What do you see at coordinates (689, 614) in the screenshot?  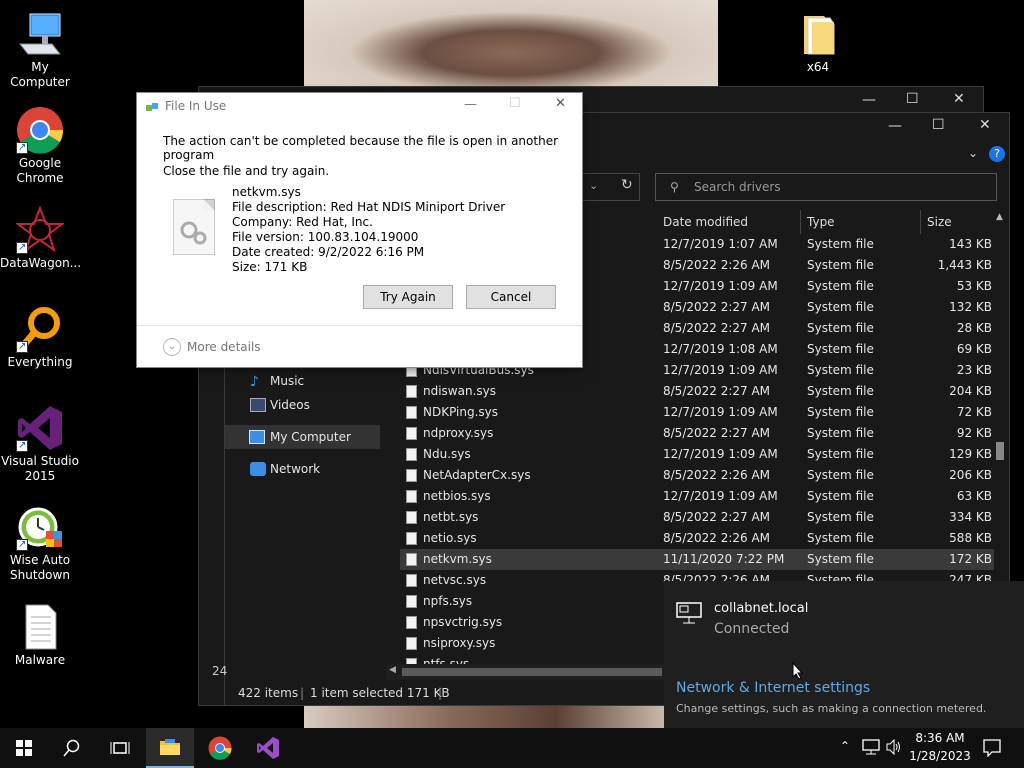 I see `ethernet-icon` at bounding box center [689, 614].